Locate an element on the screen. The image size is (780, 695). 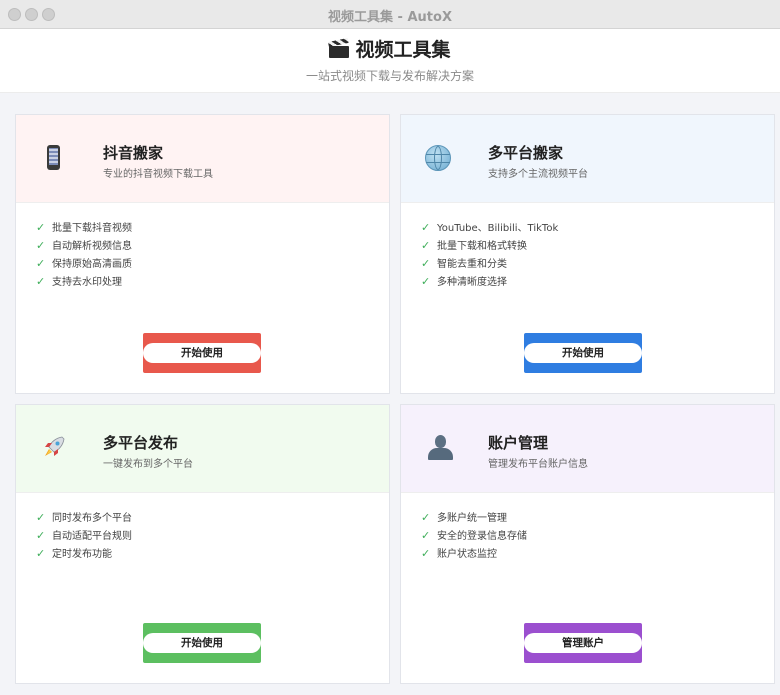
page-subtitle: 一站式视频下载与发布解决方案 is located at coordinates (389, 76).